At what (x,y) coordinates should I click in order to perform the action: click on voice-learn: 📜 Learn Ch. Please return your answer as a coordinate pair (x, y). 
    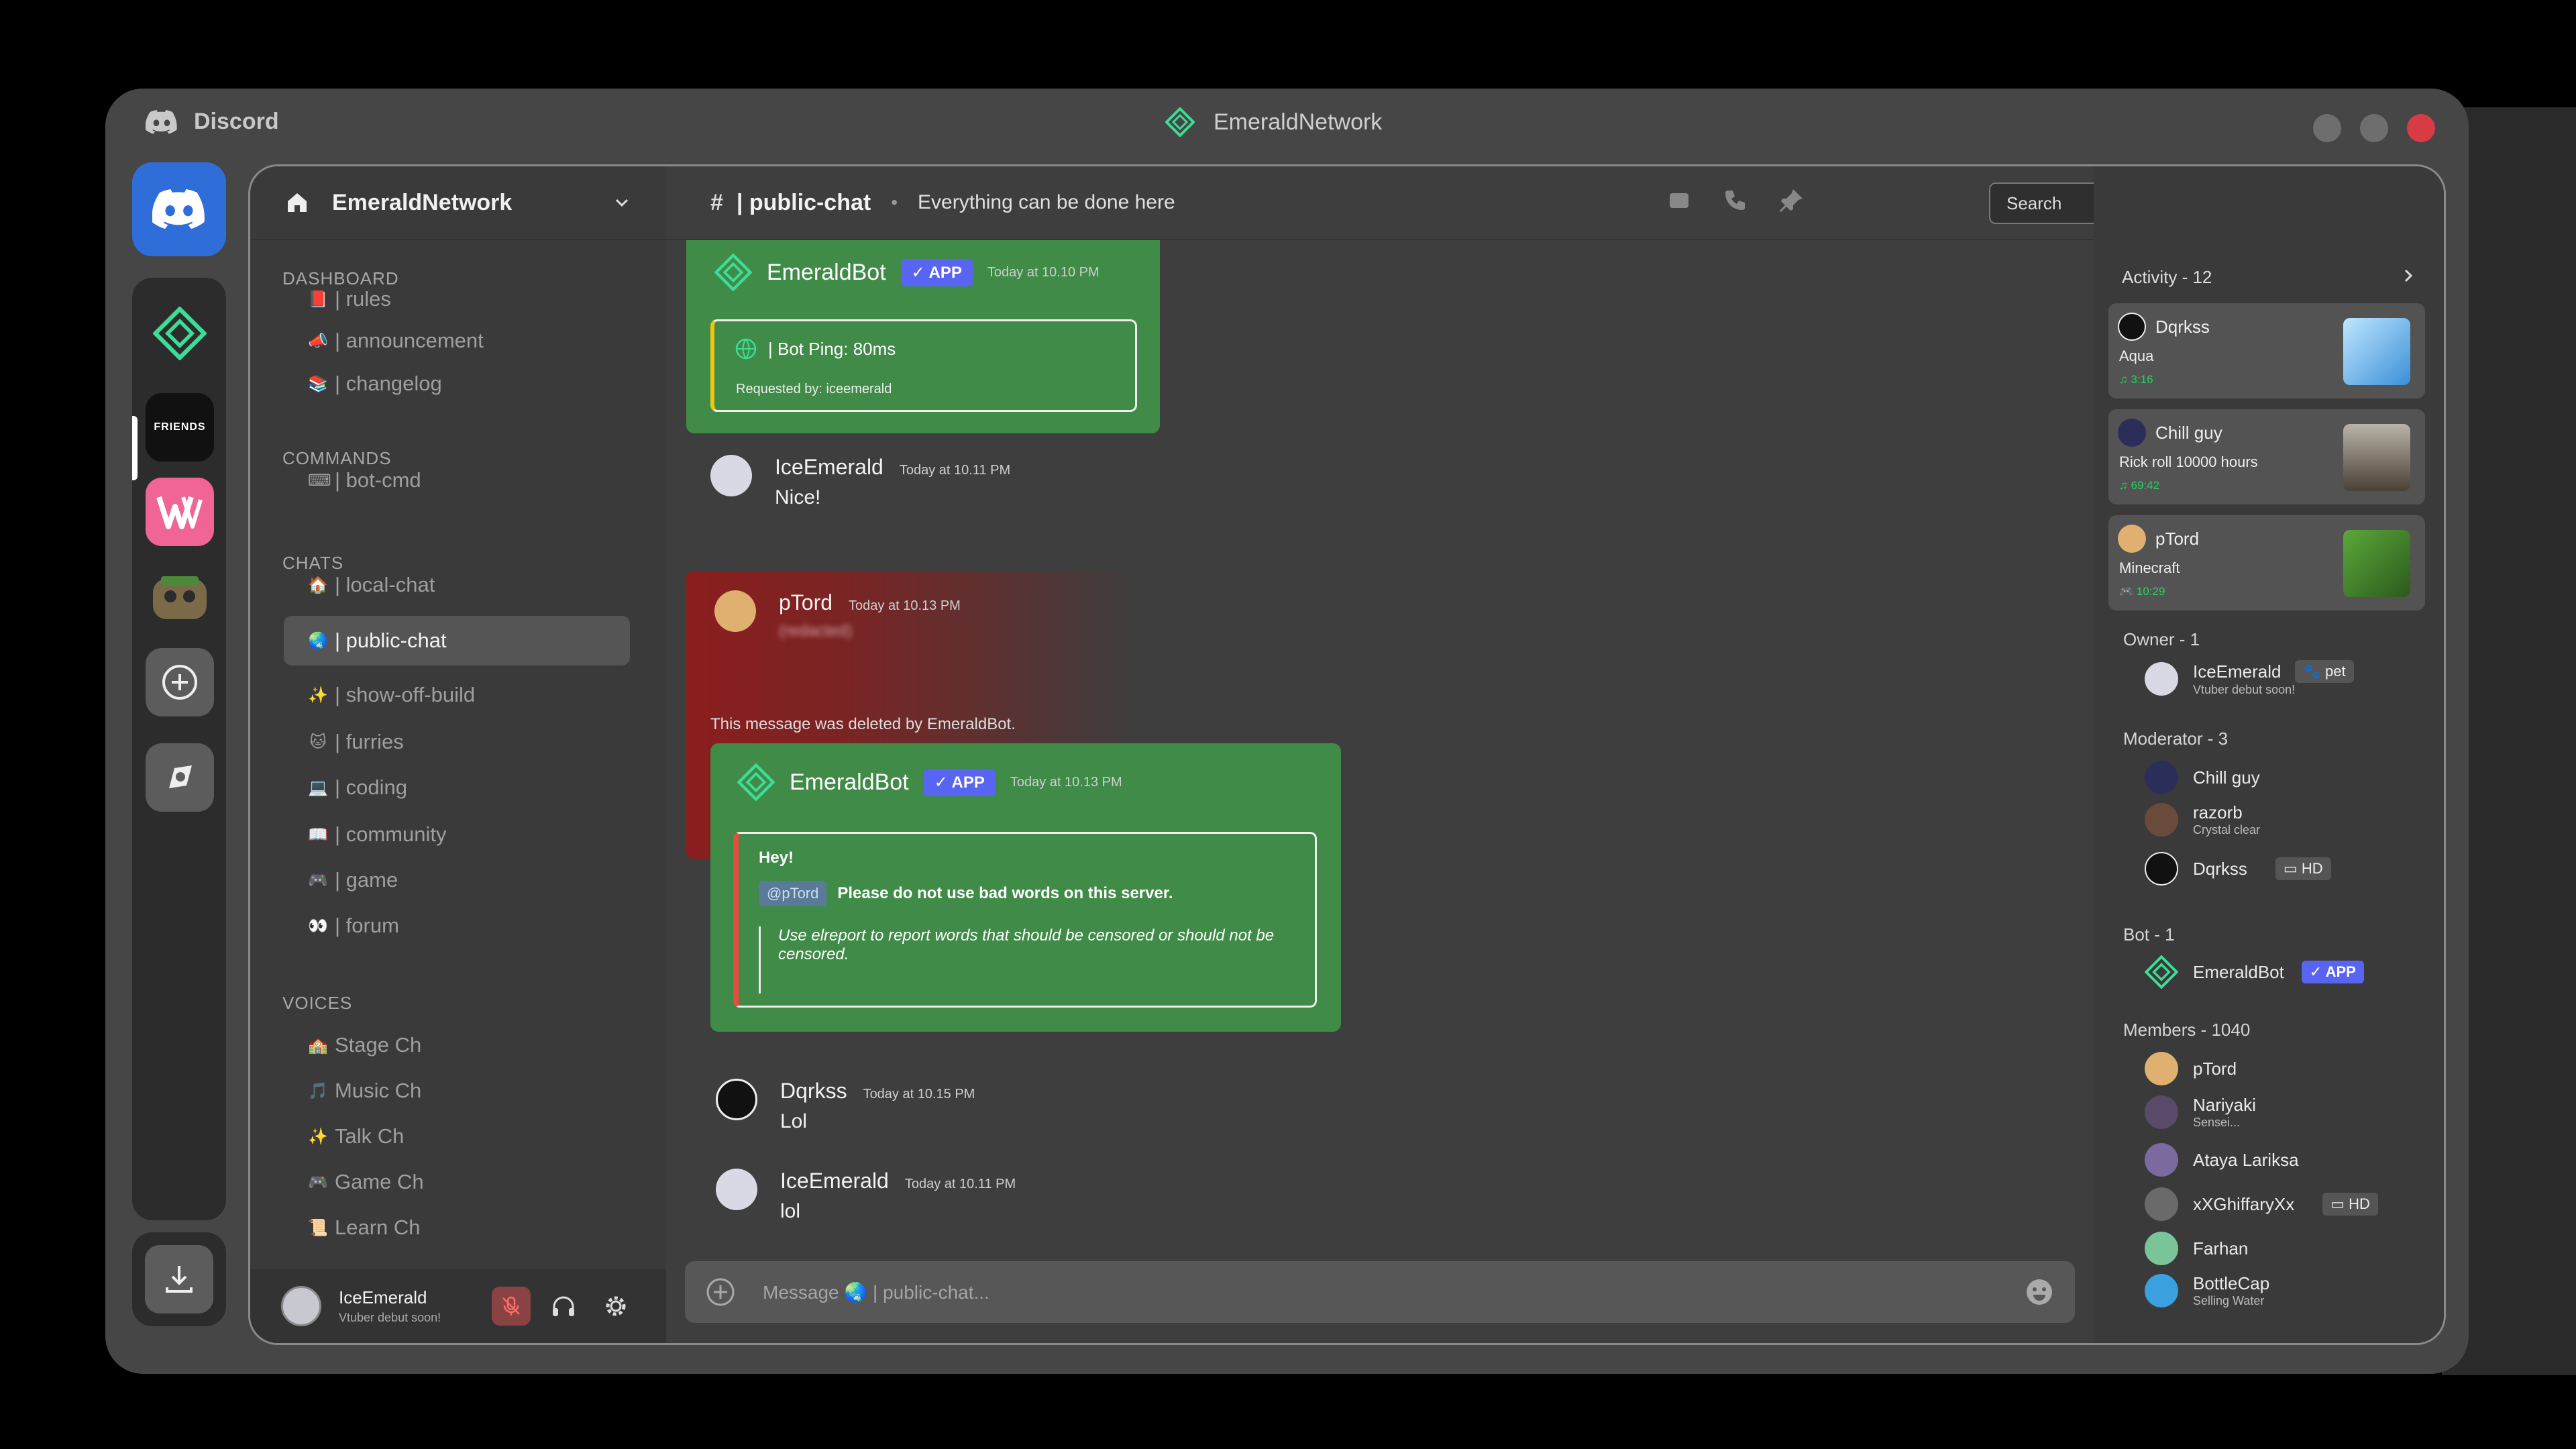
    Looking at the image, I should click on (364, 1228).